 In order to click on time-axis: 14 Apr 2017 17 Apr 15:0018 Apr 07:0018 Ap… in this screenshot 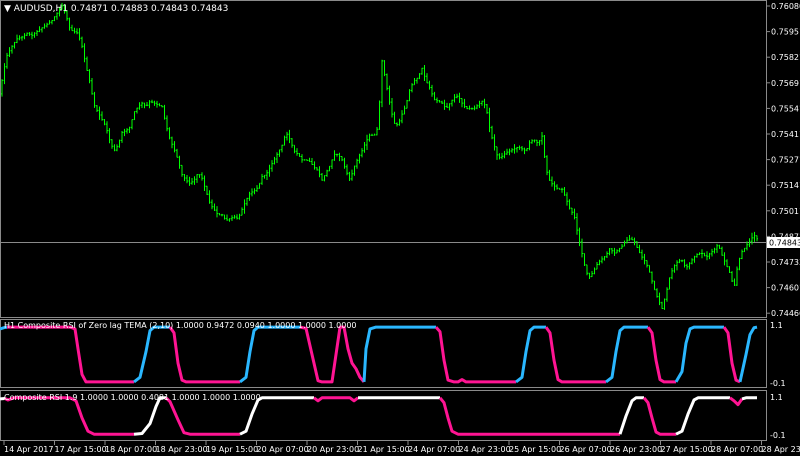, I will do `click(401, 447)`.